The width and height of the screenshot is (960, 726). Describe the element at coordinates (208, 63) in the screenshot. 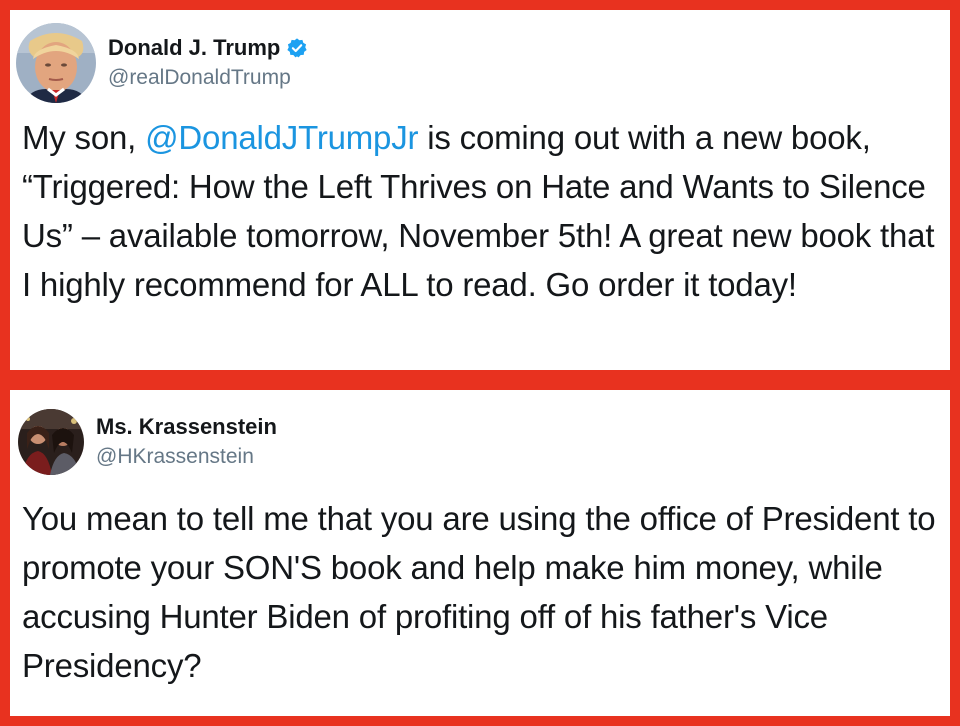

I see `tweet-author: Donald J. Trump @realDonaldTrump` at that location.